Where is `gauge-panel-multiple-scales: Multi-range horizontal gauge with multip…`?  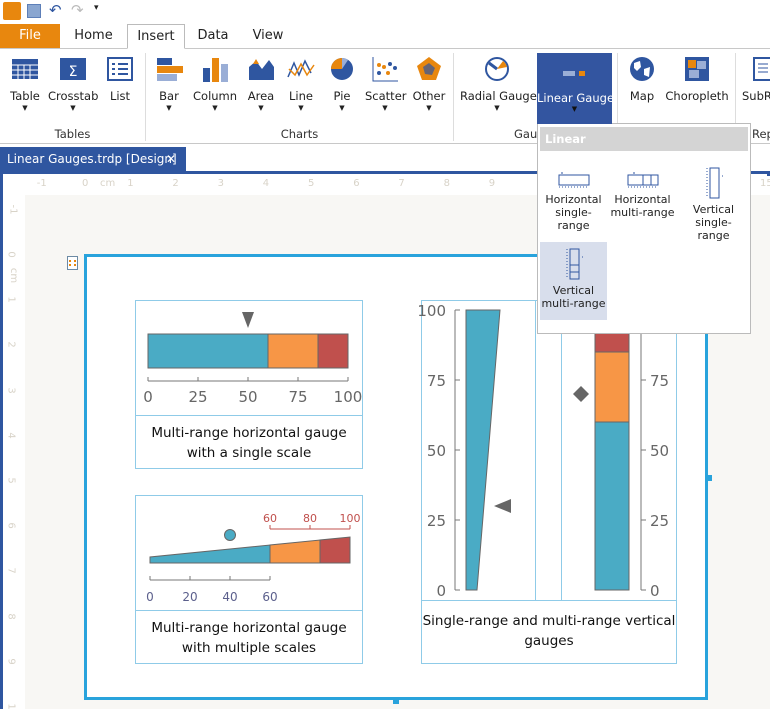
gauge-panel-multiple-scales: Multi-range horizontal gauge with multip… is located at coordinates (249, 579).